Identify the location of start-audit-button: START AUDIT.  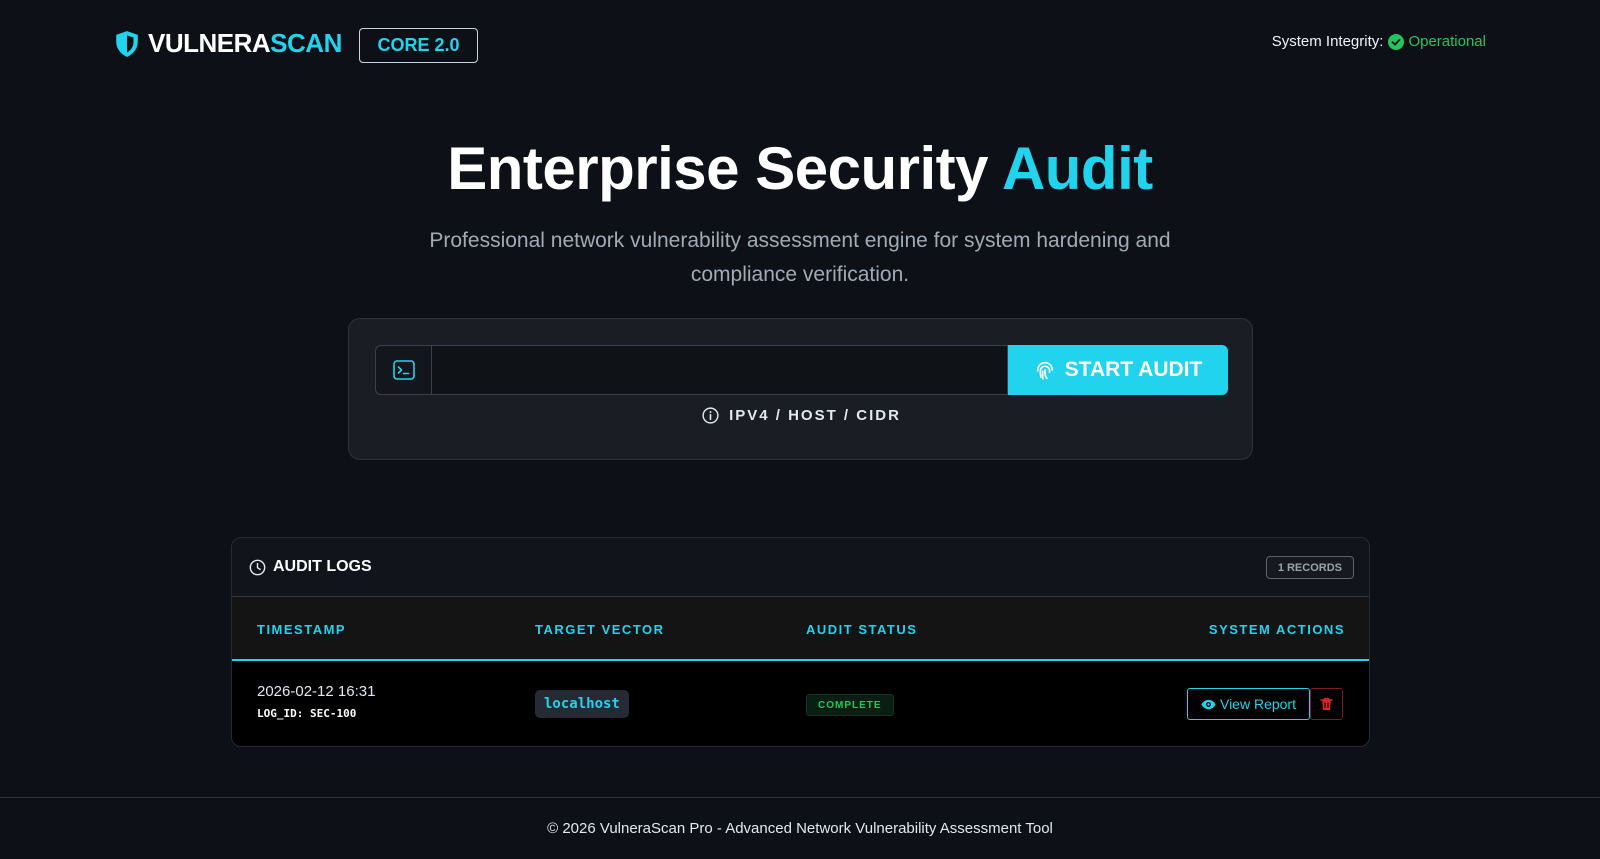
(1118, 370).